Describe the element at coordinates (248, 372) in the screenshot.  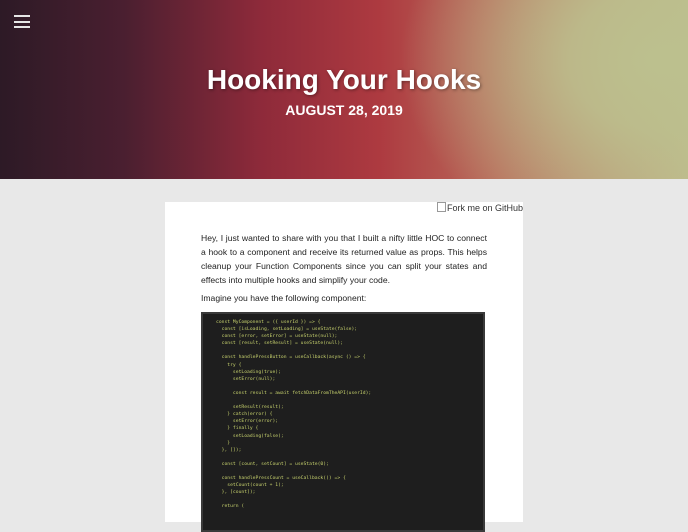
I see `code-line: setLoading(true);` at that location.